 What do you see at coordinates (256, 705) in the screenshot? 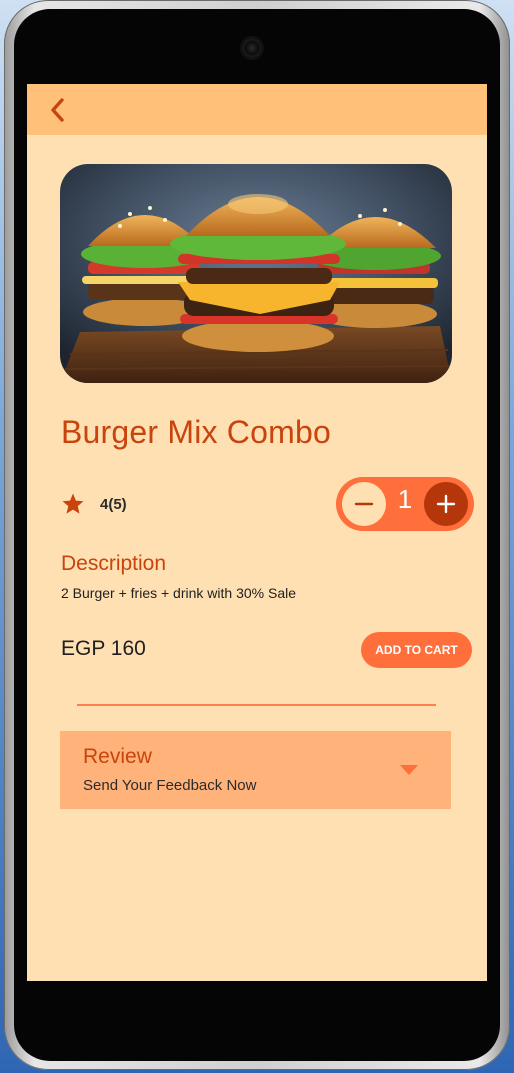
I see `divider` at bounding box center [256, 705].